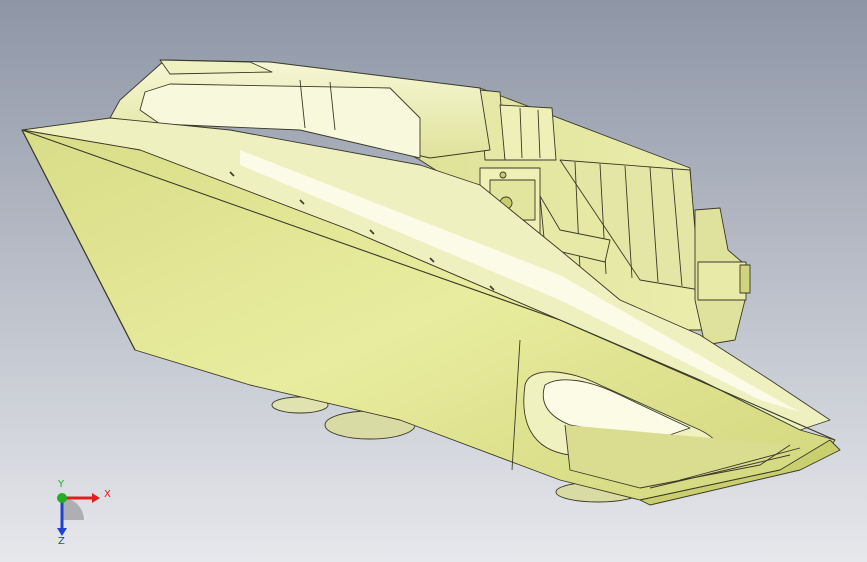  Describe the element at coordinates (107, 494) in the screenshot. I see `x-axis-label: X` at that location.